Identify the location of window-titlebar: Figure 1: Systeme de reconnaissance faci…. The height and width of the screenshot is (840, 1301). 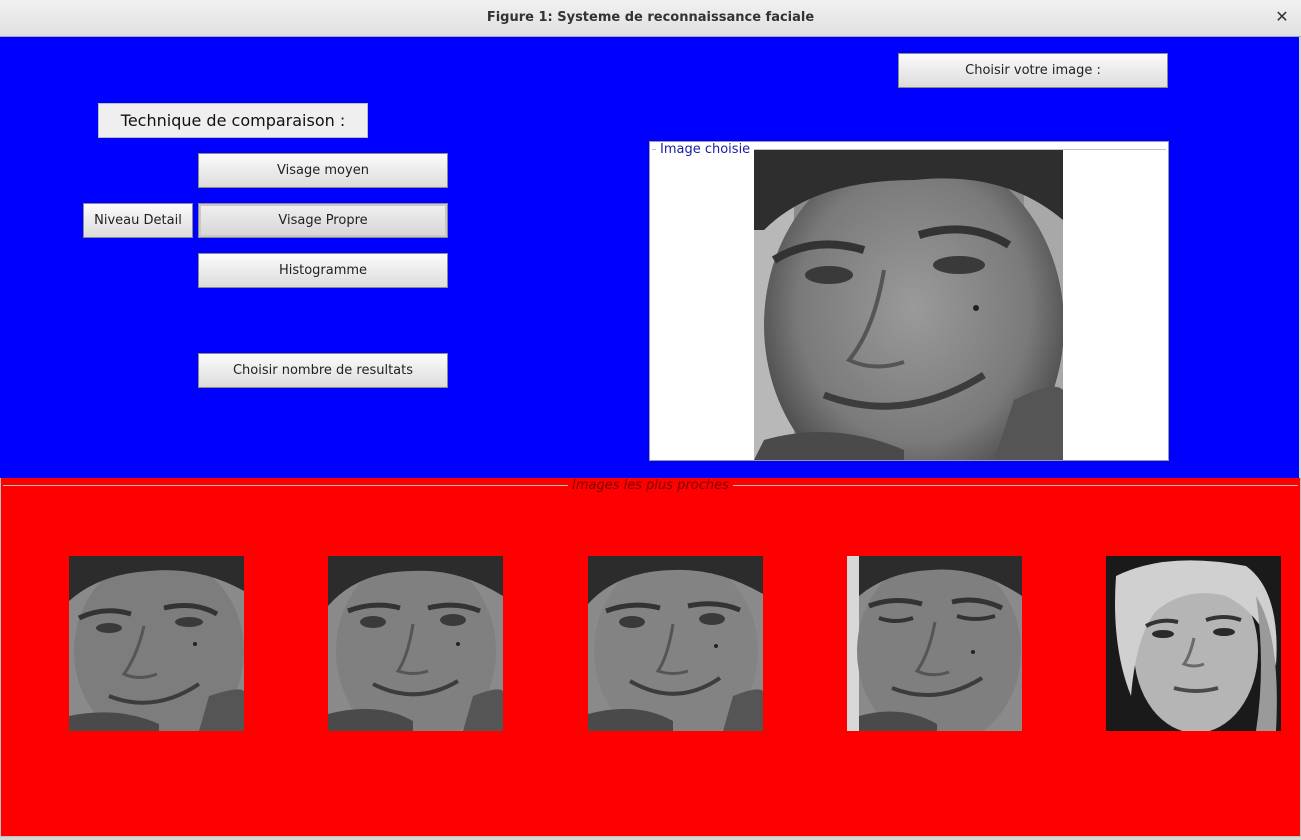
(650, 18).